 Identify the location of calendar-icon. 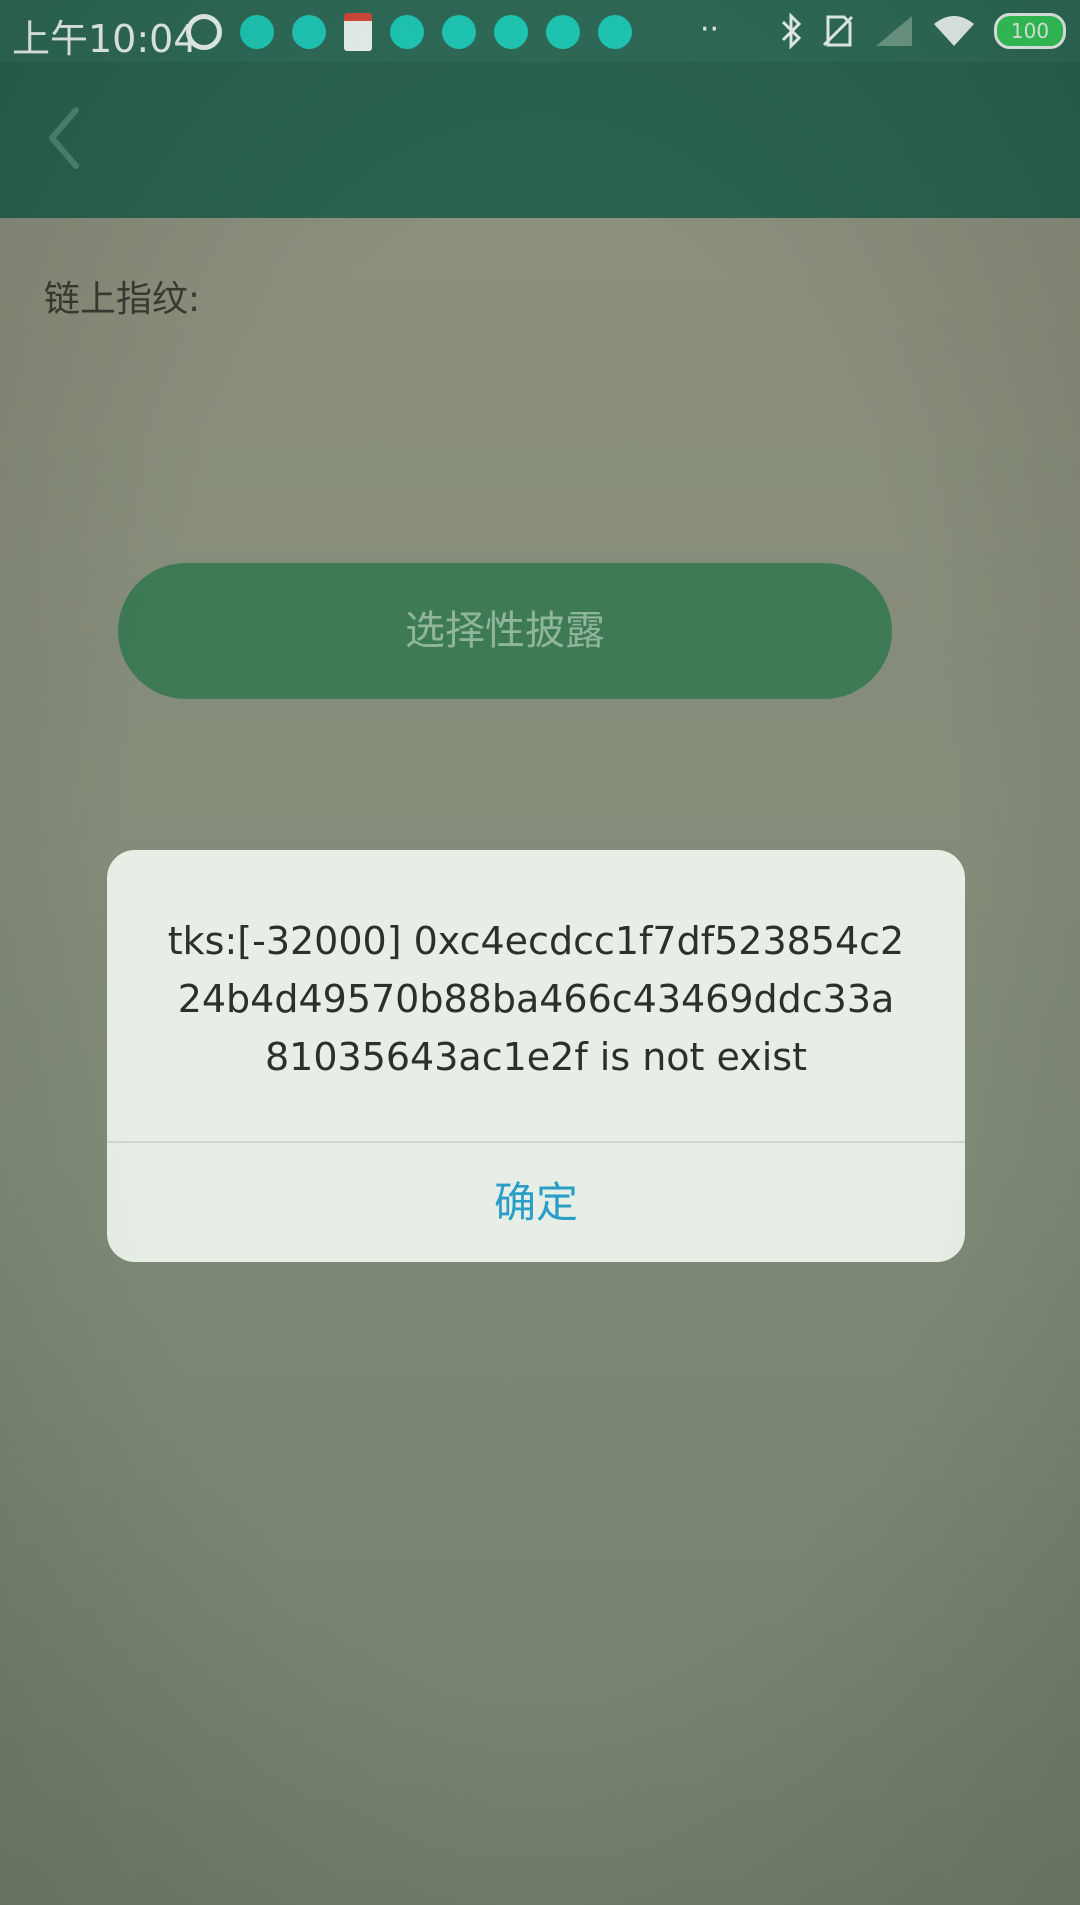
(358, 32).